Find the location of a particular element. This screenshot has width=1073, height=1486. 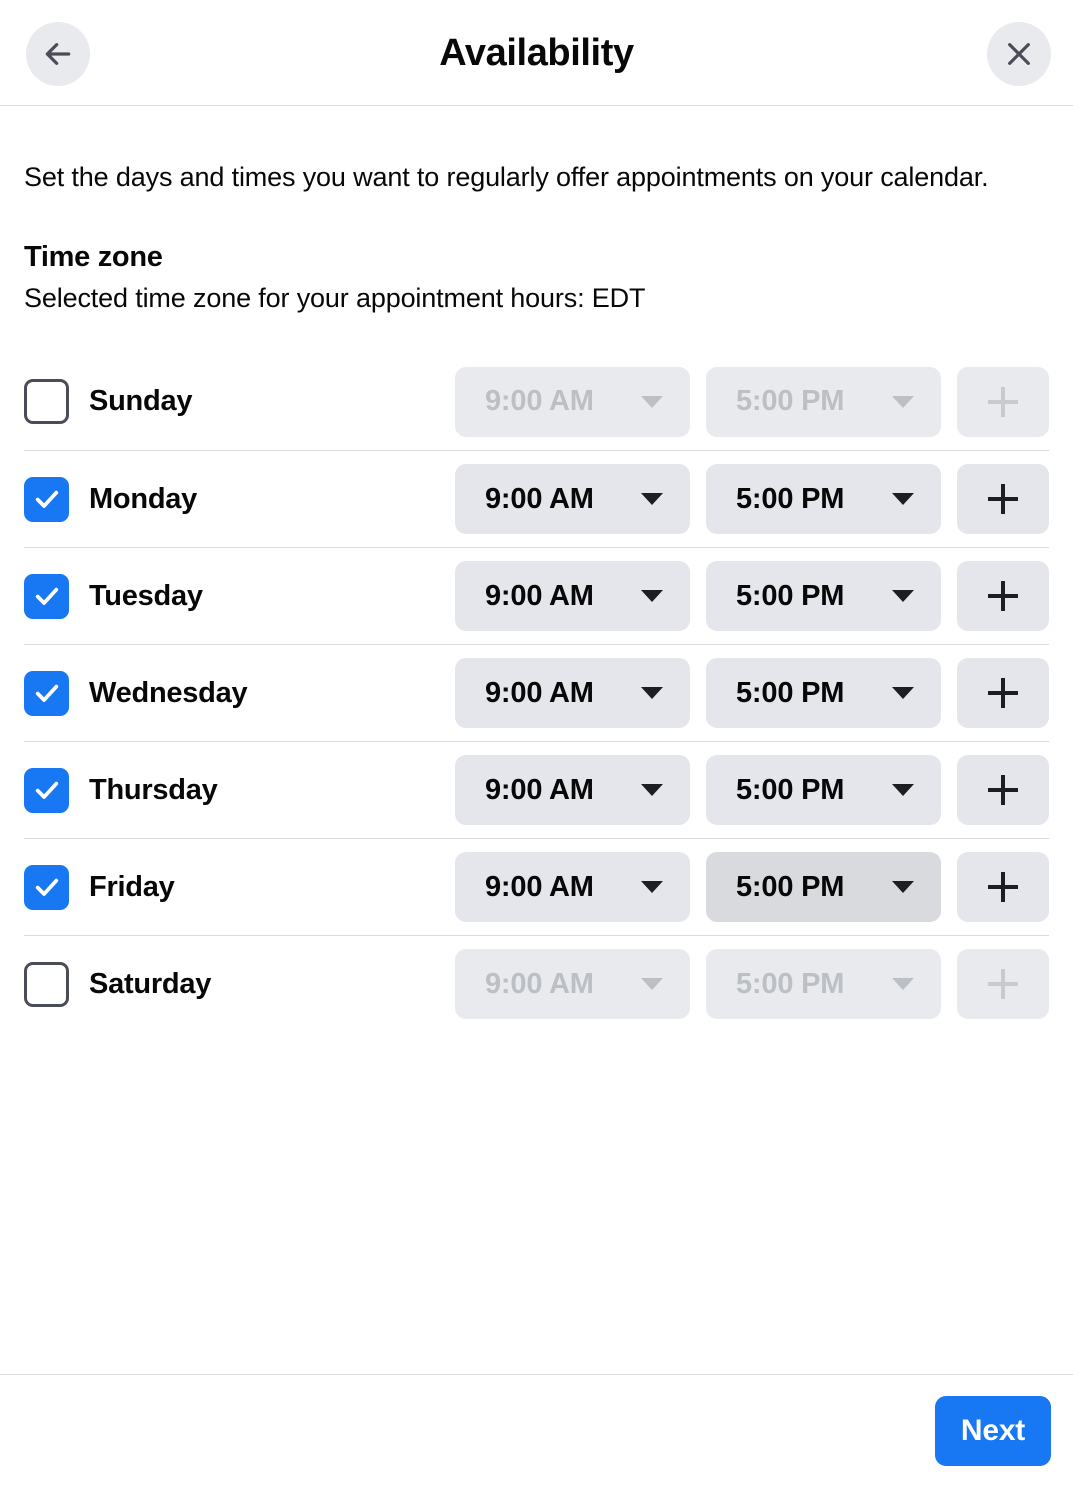

day-row: Monday 9:00 AM 5:00 PM is located at coordinates (536, 498).